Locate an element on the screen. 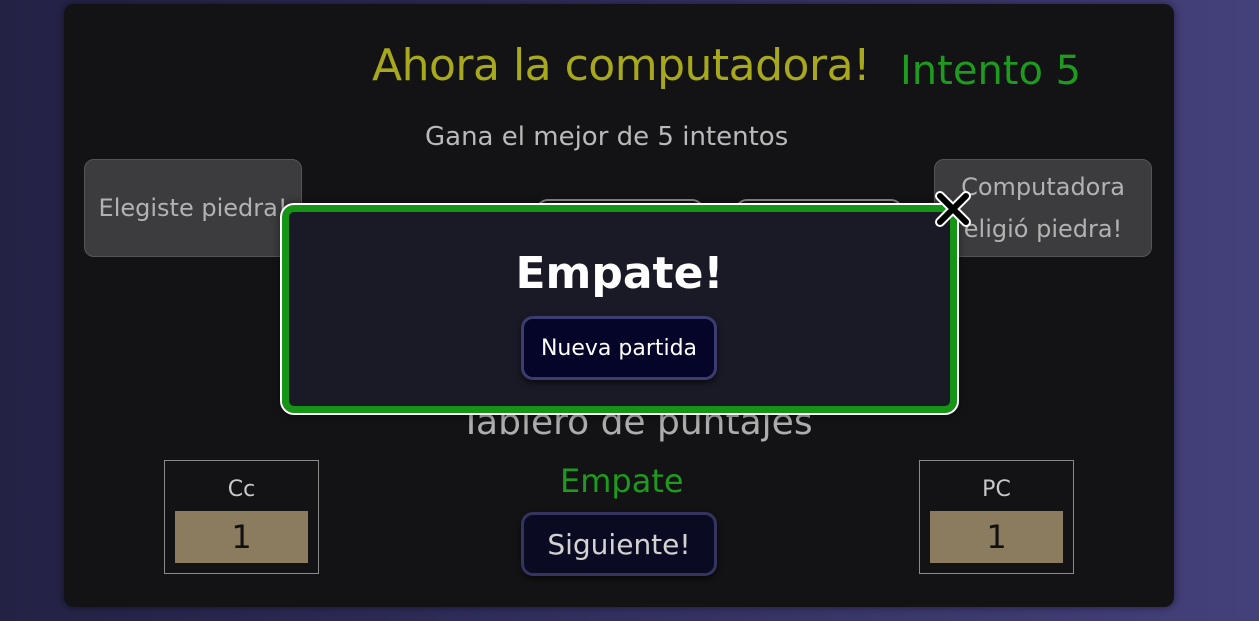 The width and height of the screenshot is (1259, 621). player-choice-text: Elegiste piedra! is located at coordinates (193, 208).